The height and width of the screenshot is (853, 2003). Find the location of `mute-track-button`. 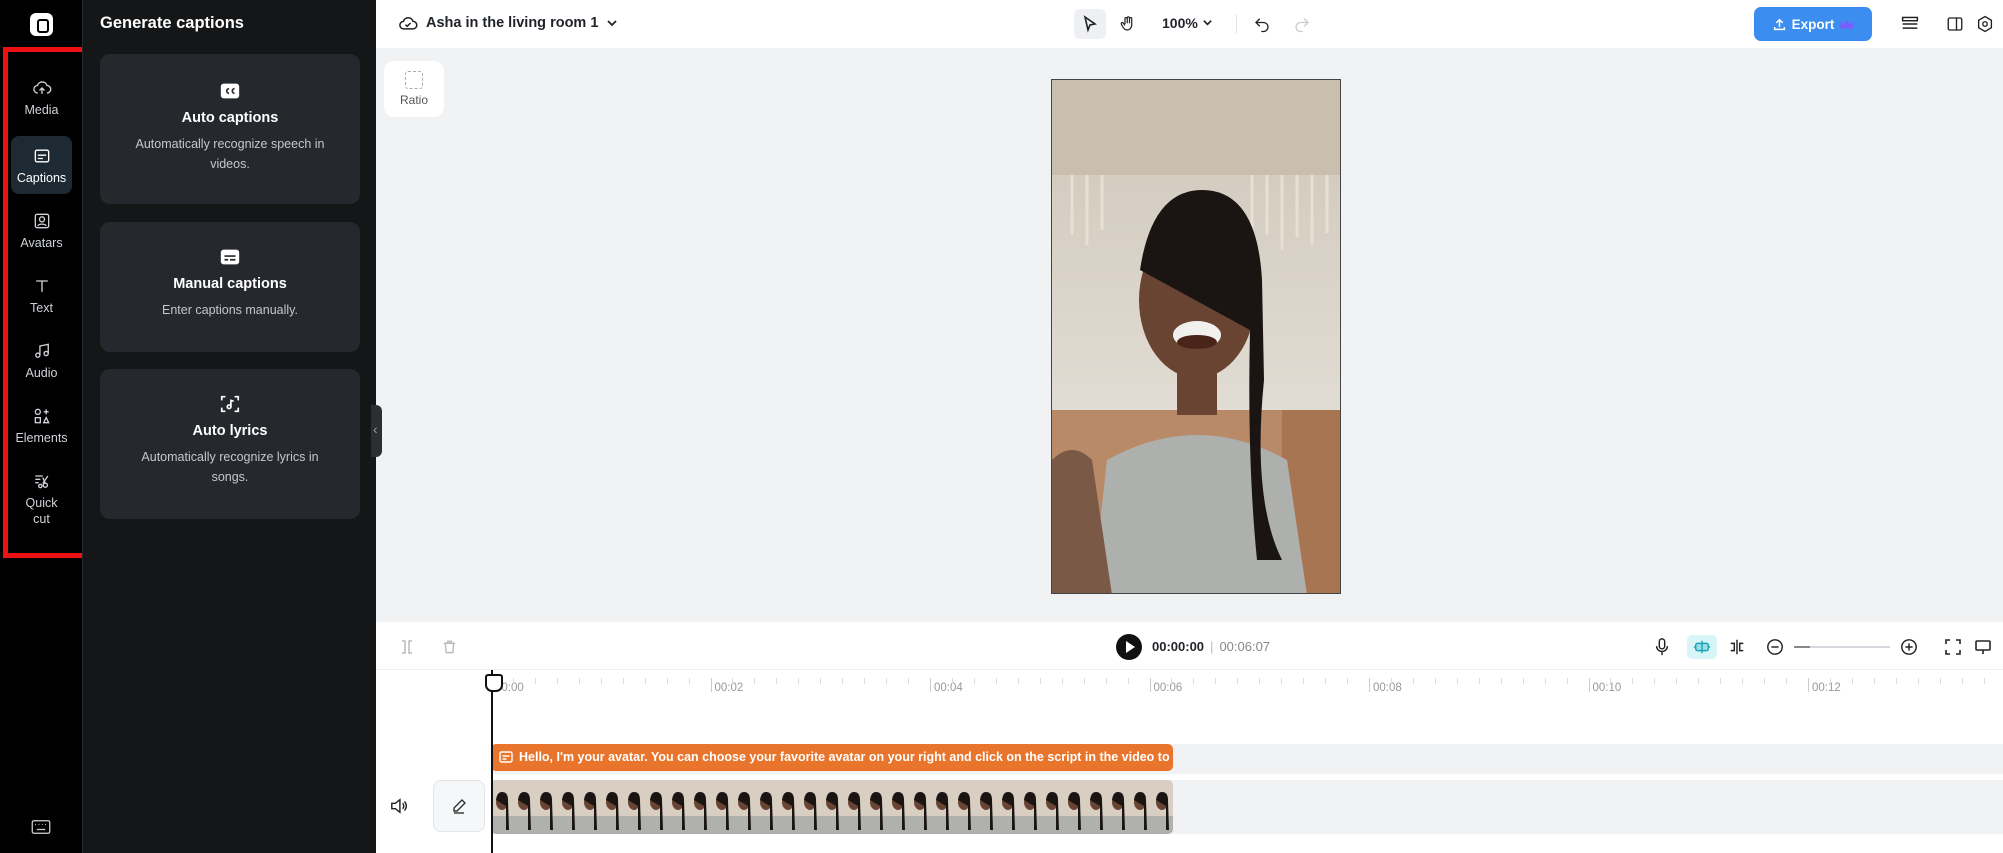

mute-track-button is located at coordinates (399, 808).